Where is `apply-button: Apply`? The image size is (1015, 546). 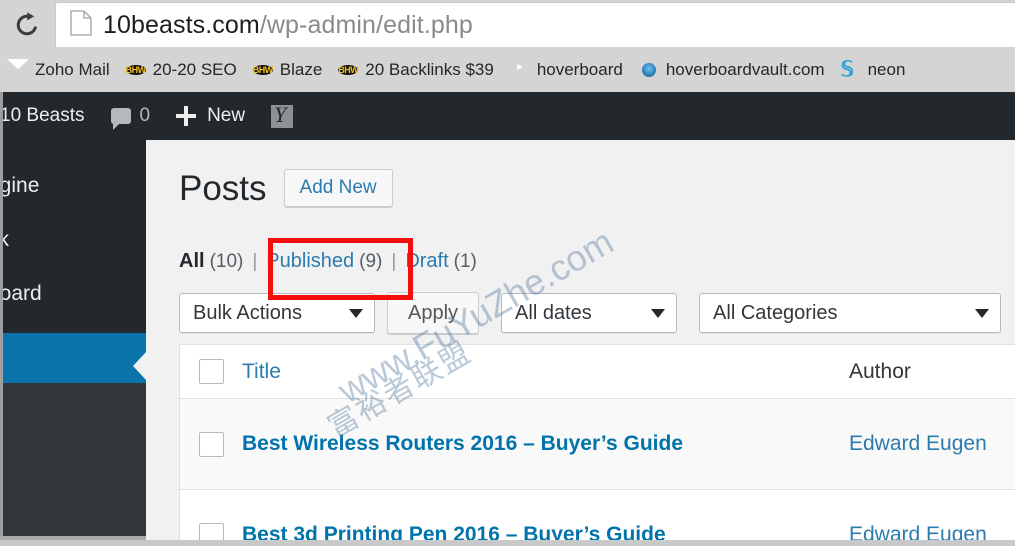
apply-button: Apply is located at coordinates (433, 313).